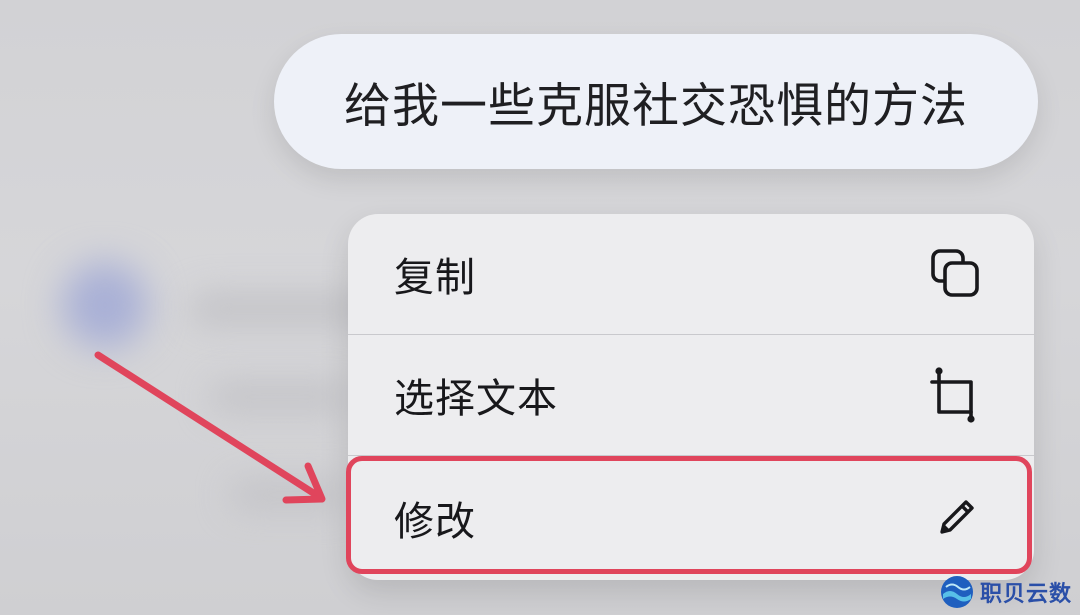 The width and height of the screenshot is (1080, 615). What do you see at coordinates (476, 399) in the screenshot?
I see `menu-item-label: 选择文本` at bounding box center [476, 399].